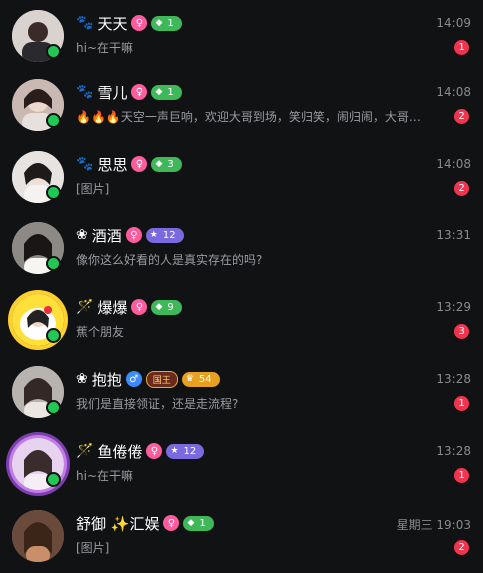 Image resolution: width=483 pixels, height=573 pixels. Describe the element at coordinates (241, 464) in the screenshot. I see `conversation-row: 🪄 鱼倦倦 ♀ ★ 12 13:28 hi~在干嘛 1` at that location.